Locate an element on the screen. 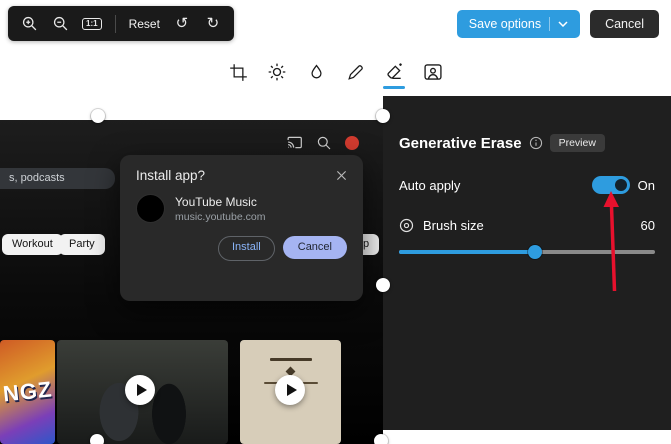 The image size is (671, 444). info-icon is located at coordinates (536, 143).